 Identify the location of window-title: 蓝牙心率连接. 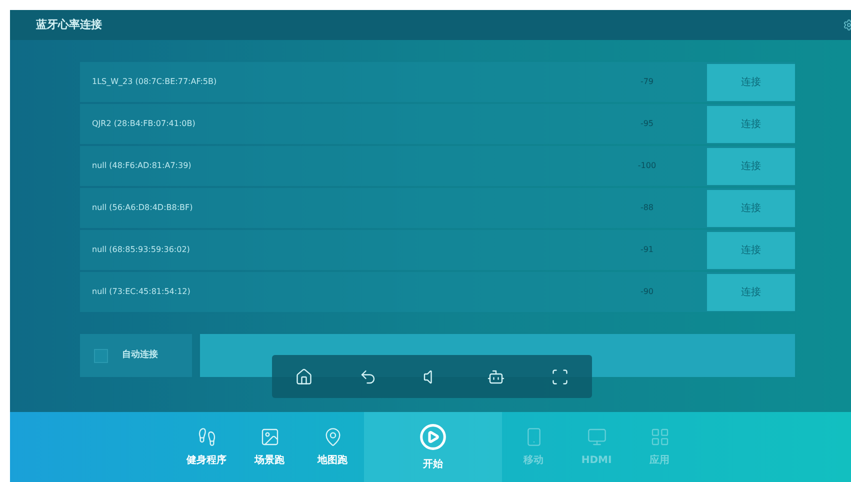
(69, 24).